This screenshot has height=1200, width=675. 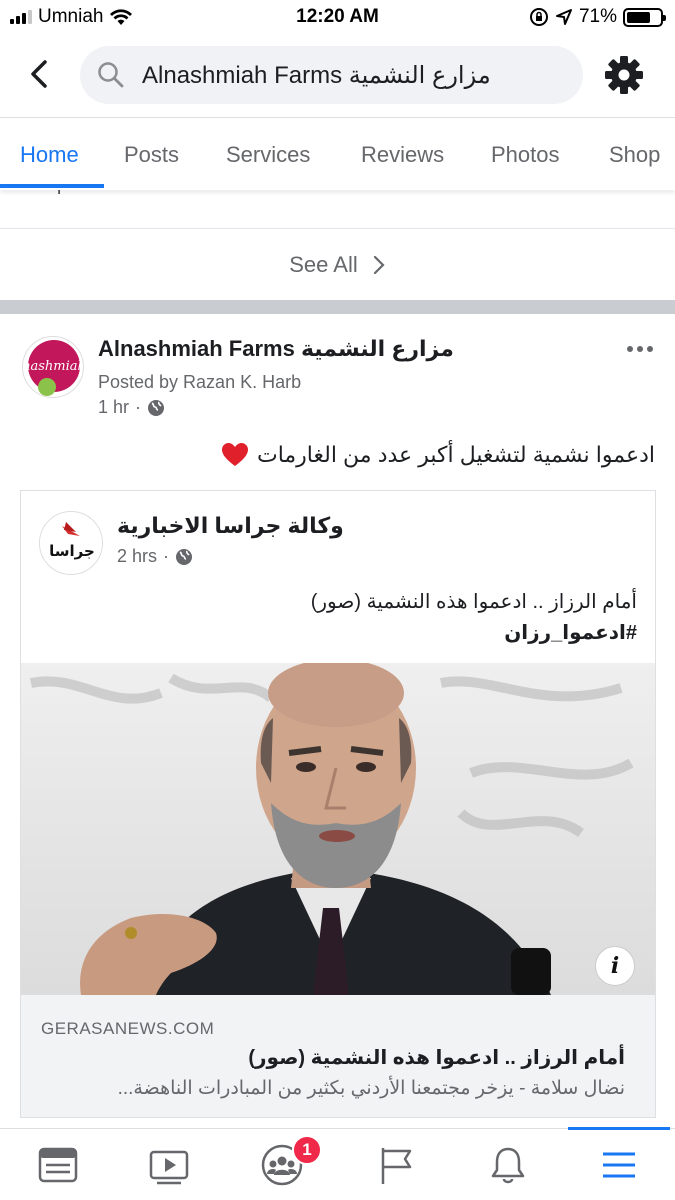 I want to click on menu-hamburger-icon, so click(x=619, y=1165).